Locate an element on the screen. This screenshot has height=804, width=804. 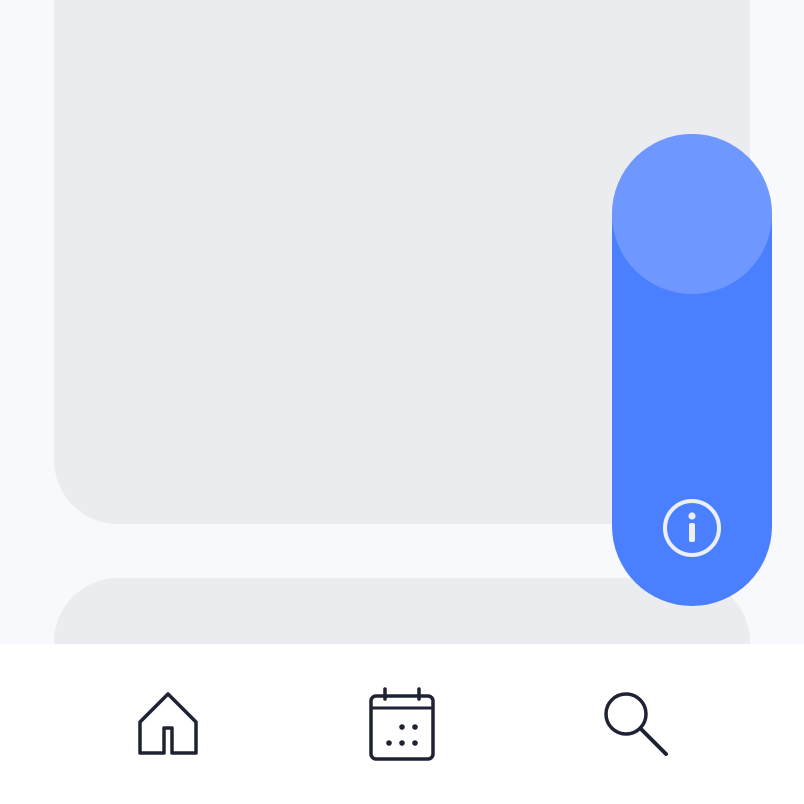
nav-calendar-button is located at coordinates (402, 724).